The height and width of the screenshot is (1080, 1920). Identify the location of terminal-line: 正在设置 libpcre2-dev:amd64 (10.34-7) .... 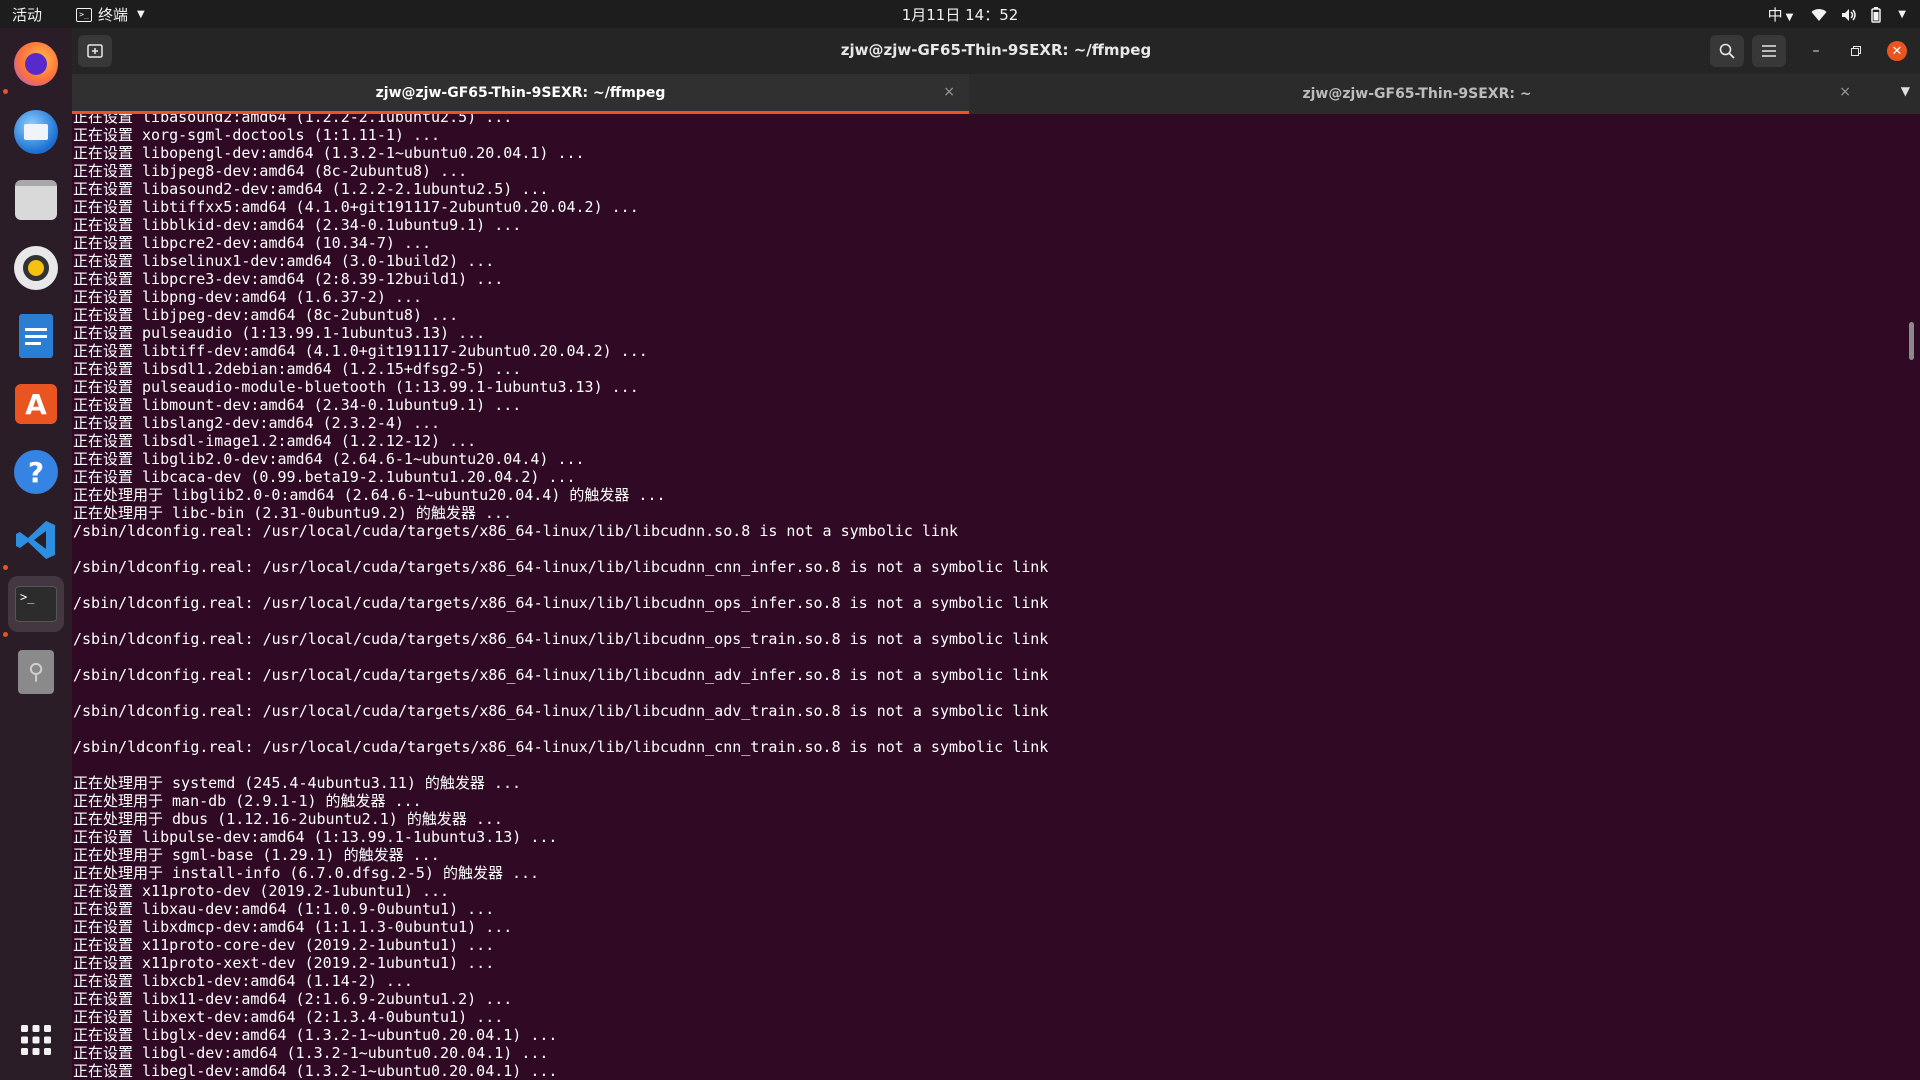
(252, 243).